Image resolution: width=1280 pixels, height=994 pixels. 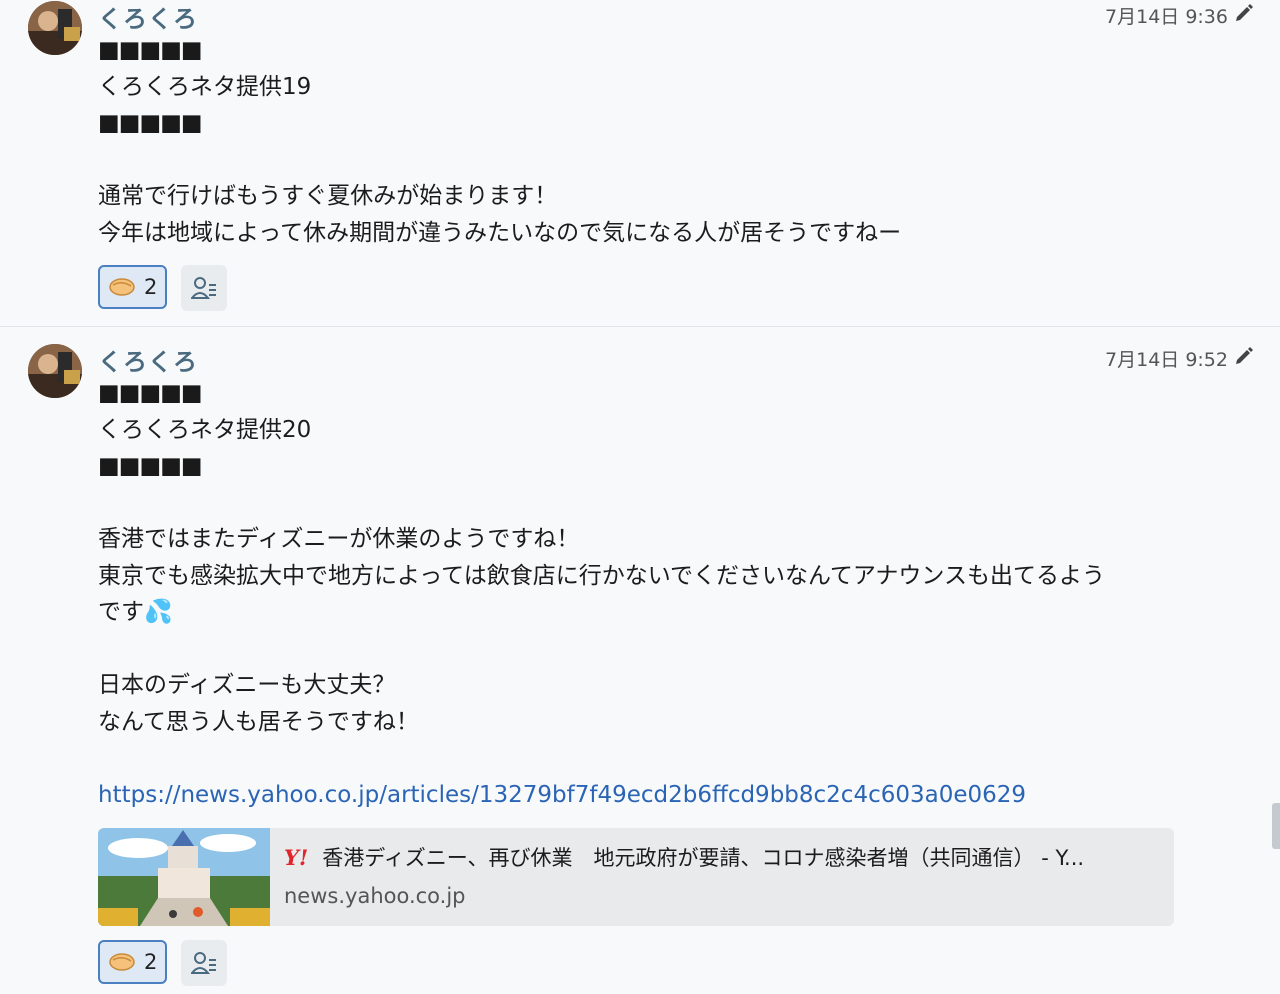 I want to click on preview-domain: news.yahoo.co.jp, so click(x=375, y=896).